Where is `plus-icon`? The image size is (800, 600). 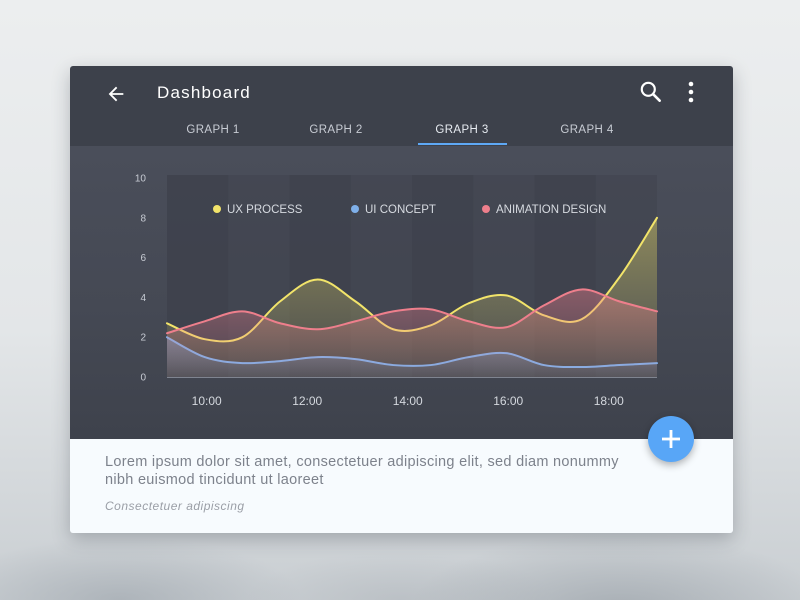 plus-icon is located at coordinates (671, 439).